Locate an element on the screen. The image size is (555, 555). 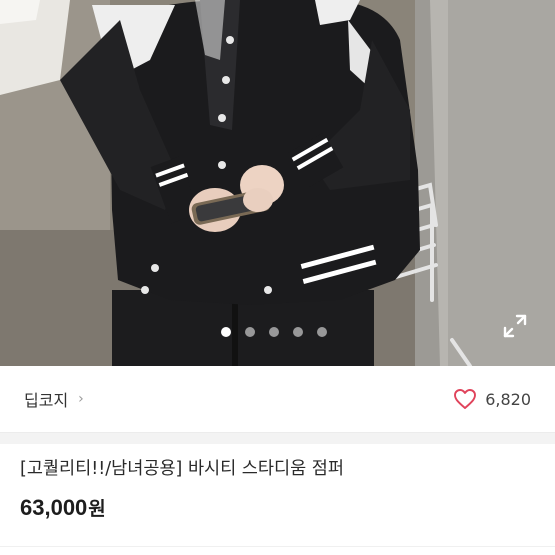
fullscreen-icon is located at coordinates (515, 326).